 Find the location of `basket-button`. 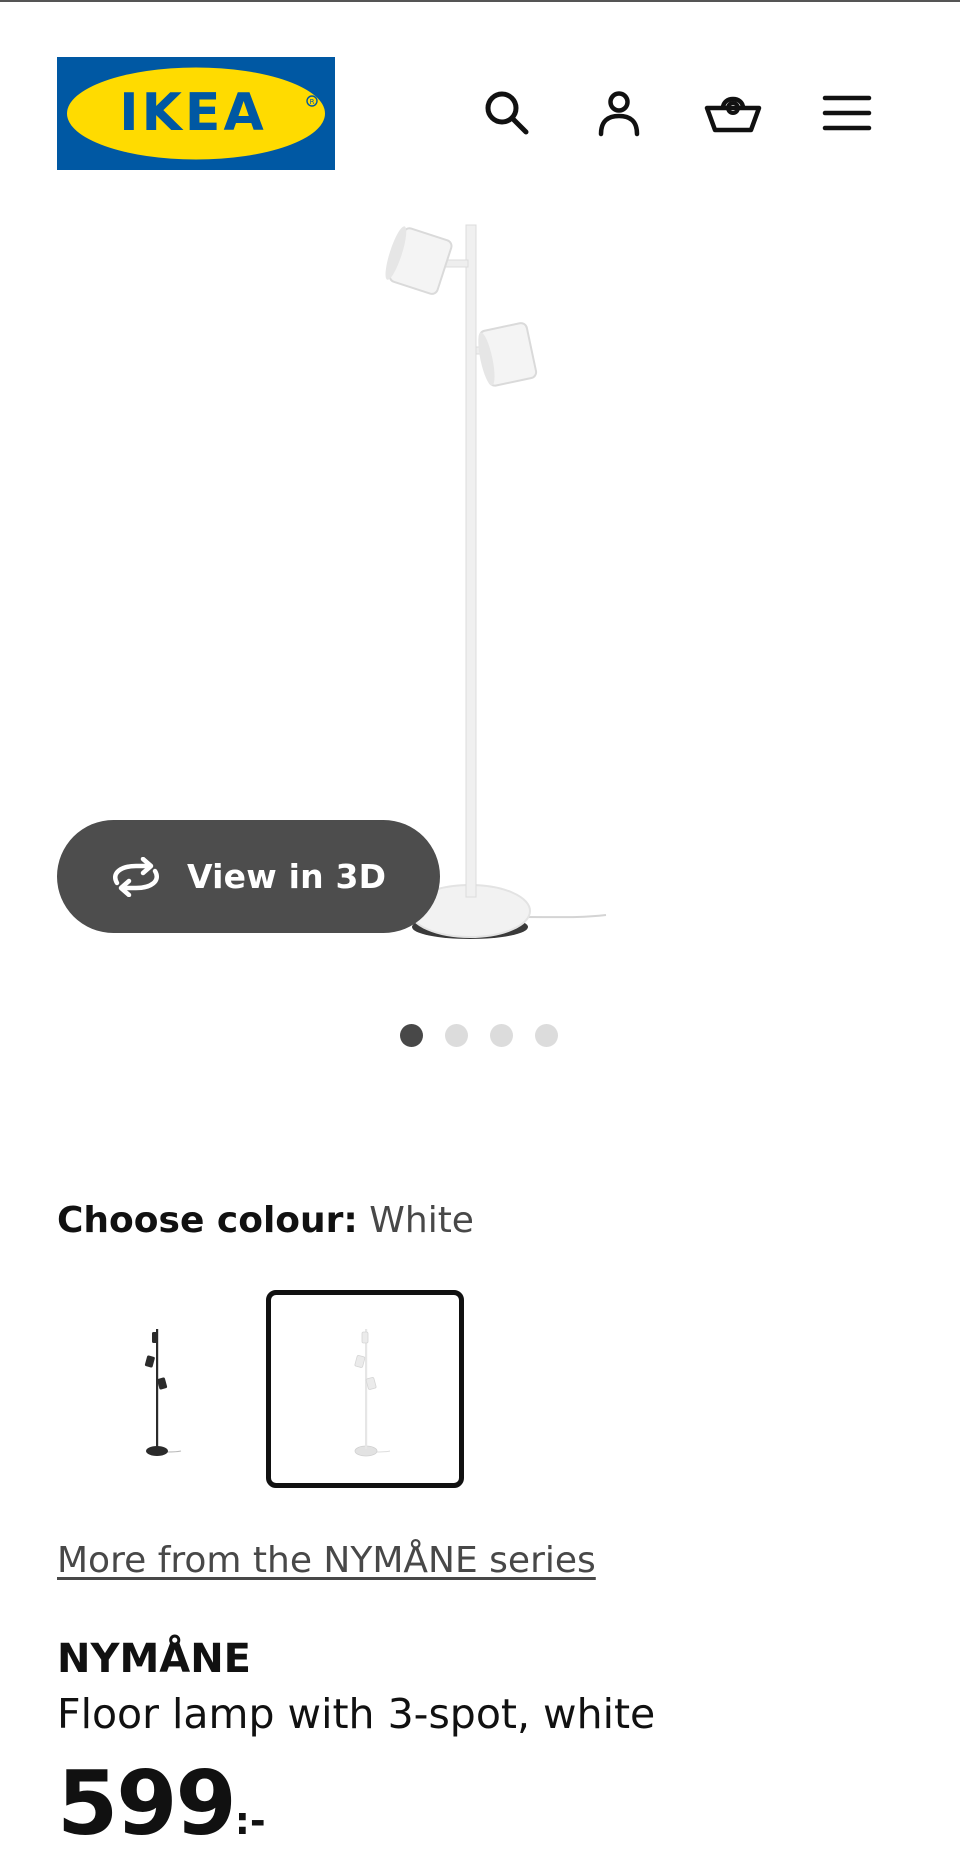

basket-button is located at coordinates (733, 113).